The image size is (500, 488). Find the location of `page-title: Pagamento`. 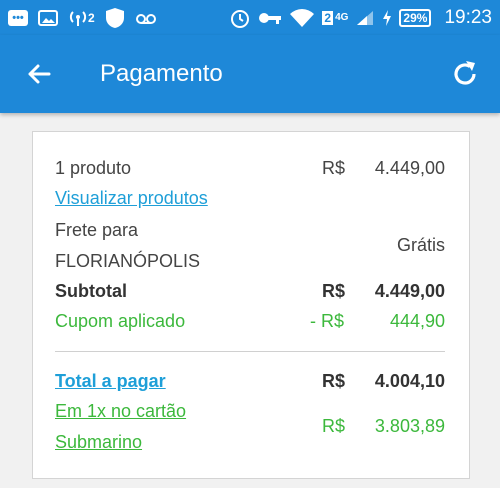

page-title: Pagamento is located at coordinates (161, 73).